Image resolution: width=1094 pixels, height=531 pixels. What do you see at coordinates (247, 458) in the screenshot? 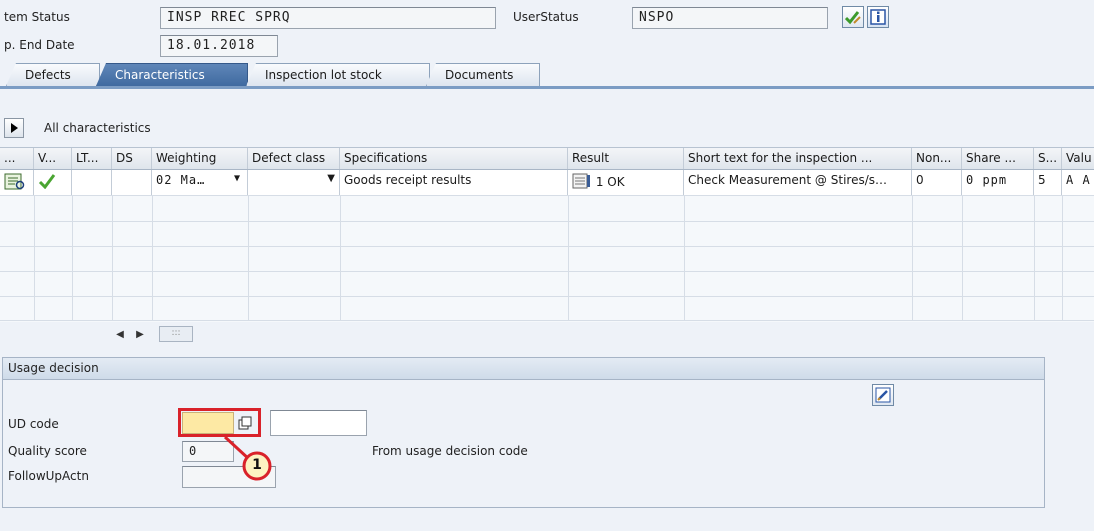
I see `callout-overlay` at bounding box center [247, 458].